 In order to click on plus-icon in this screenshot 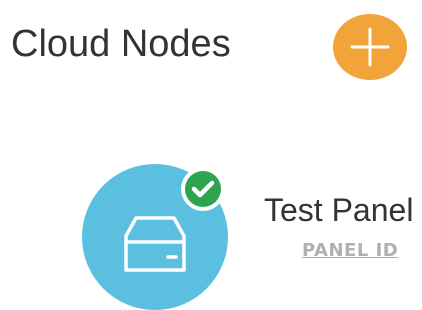, I will do `click(370, 47)`.